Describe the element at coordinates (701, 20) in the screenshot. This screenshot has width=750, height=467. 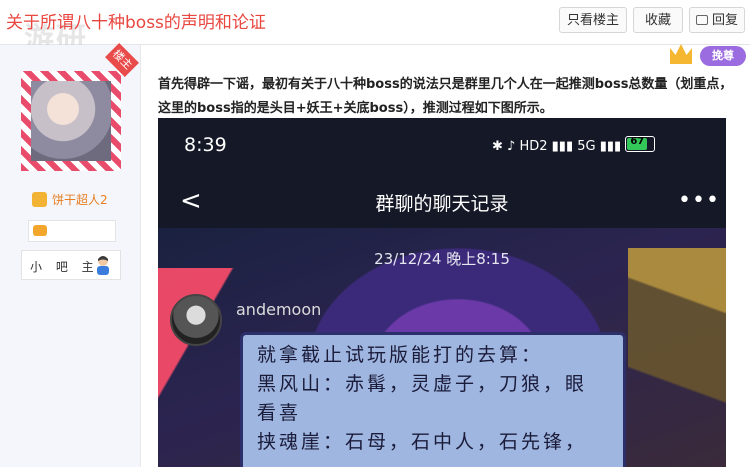
I see `reply-icon` at that location.